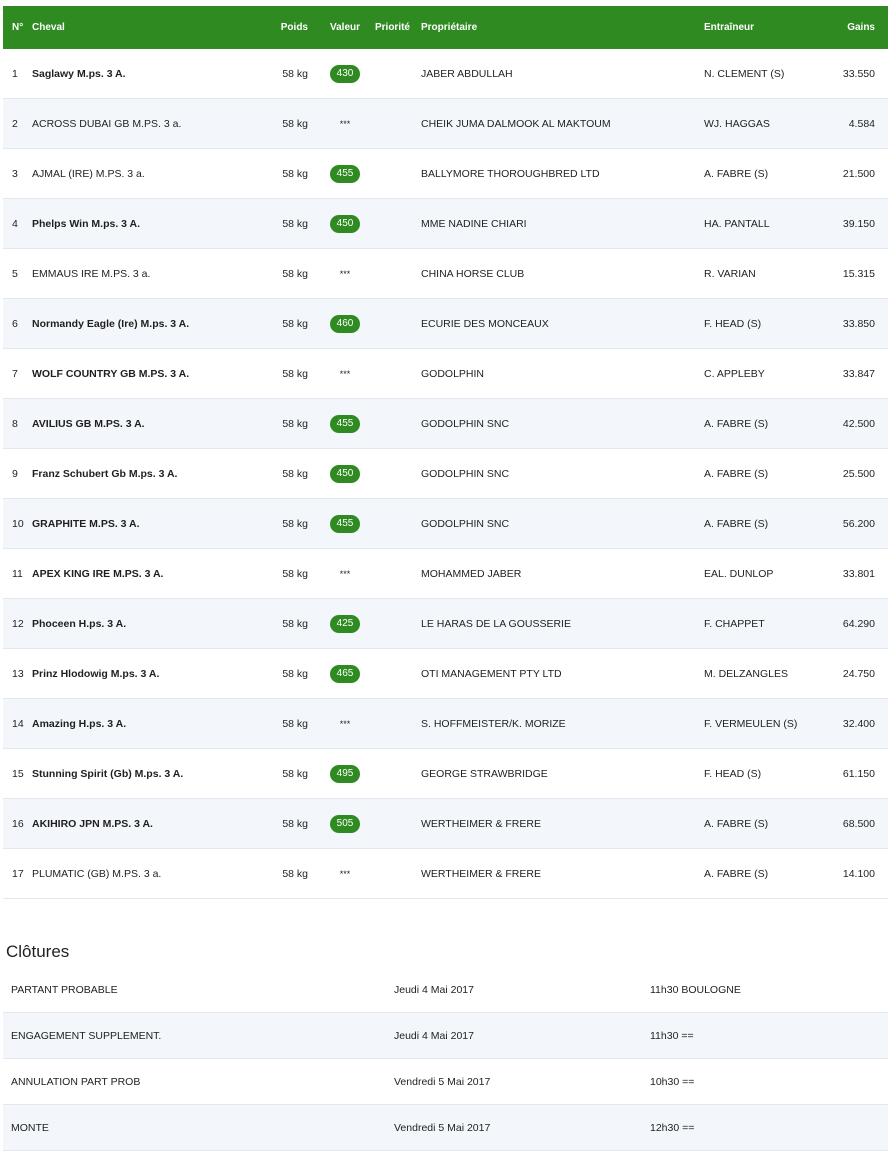 The width and height of the screenshot is (890, 1158). What do you see at coordinates (88, 173) in the screenshot?
I see `horse-name-link: AJMAL (IRE) M.PS. 3 a.` at bounding box center [88, 173].